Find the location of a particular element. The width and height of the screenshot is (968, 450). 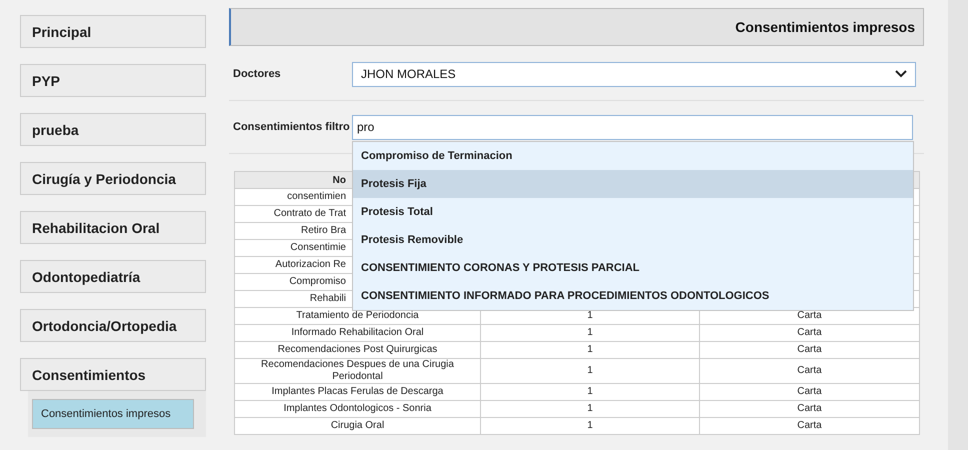

doctor-select: JHON MORALES is located at coordinates (634, 74).